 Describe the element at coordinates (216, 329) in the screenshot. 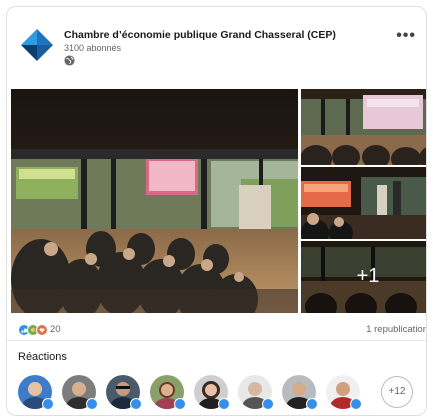

I see `social-counts: 20 1 republication` at that location.